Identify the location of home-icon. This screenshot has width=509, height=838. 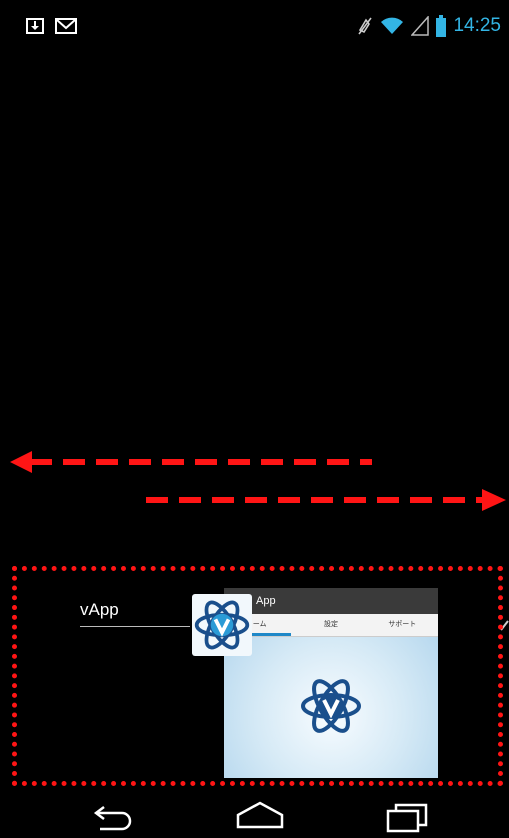
(260, 816).